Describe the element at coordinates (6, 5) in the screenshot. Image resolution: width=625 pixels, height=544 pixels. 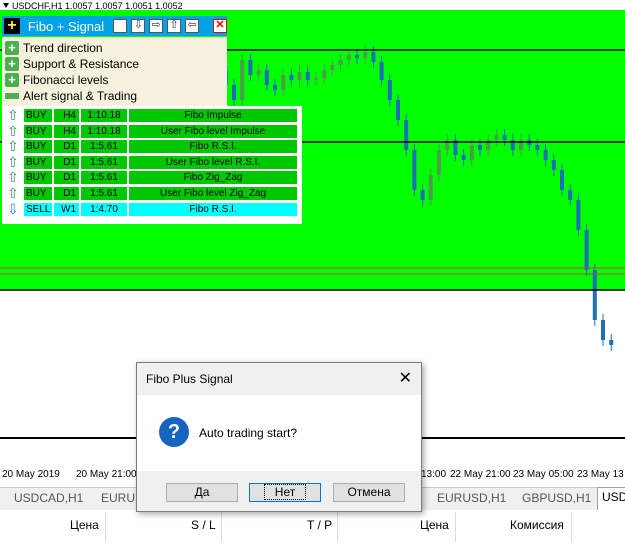
I see `dropdown-triangle-icon` at that location.